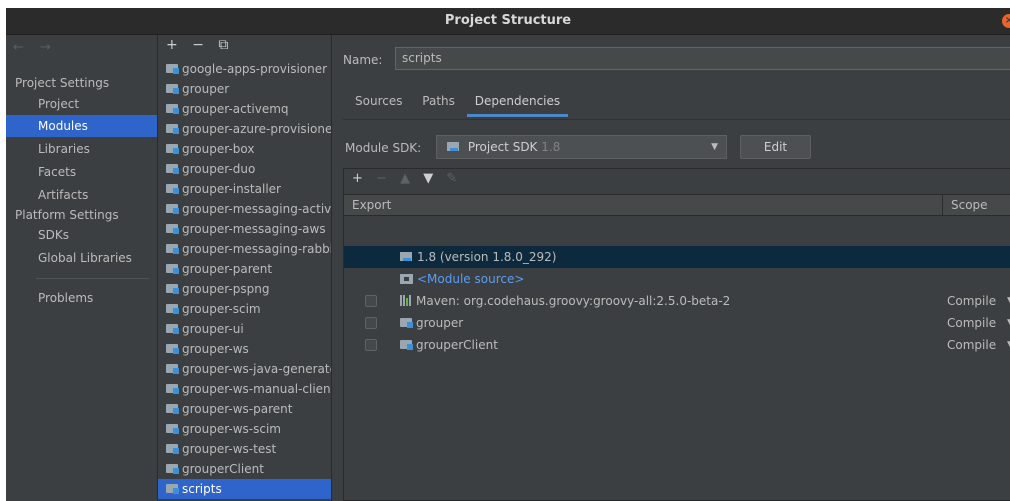 This screenshot has width=1010, height=501. What do you see at coordinates (405, 178) in the screenshot?
I see `move-up-icon: ▲` at bounding box center [405, 178].